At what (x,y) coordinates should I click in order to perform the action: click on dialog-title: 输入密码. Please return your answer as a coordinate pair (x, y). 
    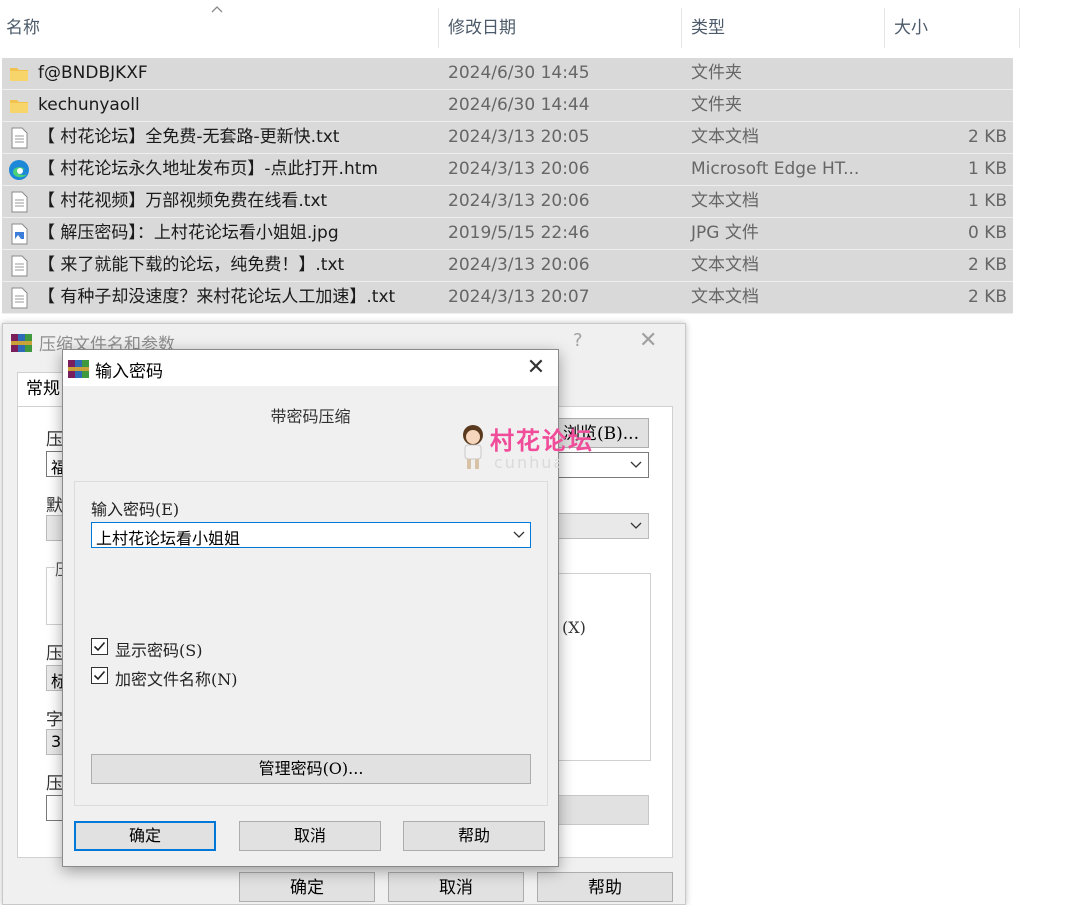
    Looking at the image, I should click on (129, 372).